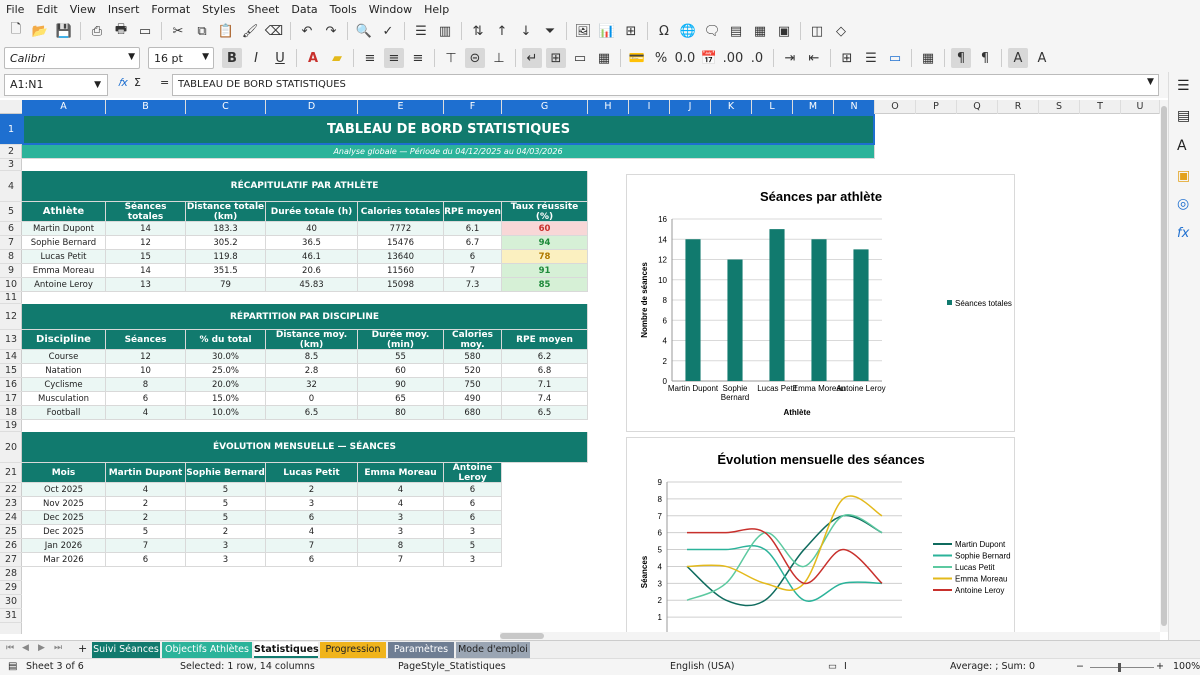 The image size is (1200, 675). Describe the element at coordinates (545, 385) in the screenshot. I see `discipline-cell: 7.1` at that location.